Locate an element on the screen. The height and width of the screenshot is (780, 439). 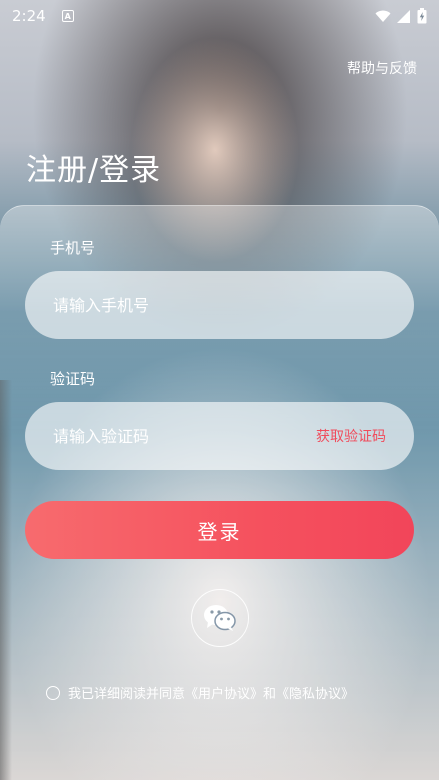
status-time: 2:24 is located at coordinates (29, 16).